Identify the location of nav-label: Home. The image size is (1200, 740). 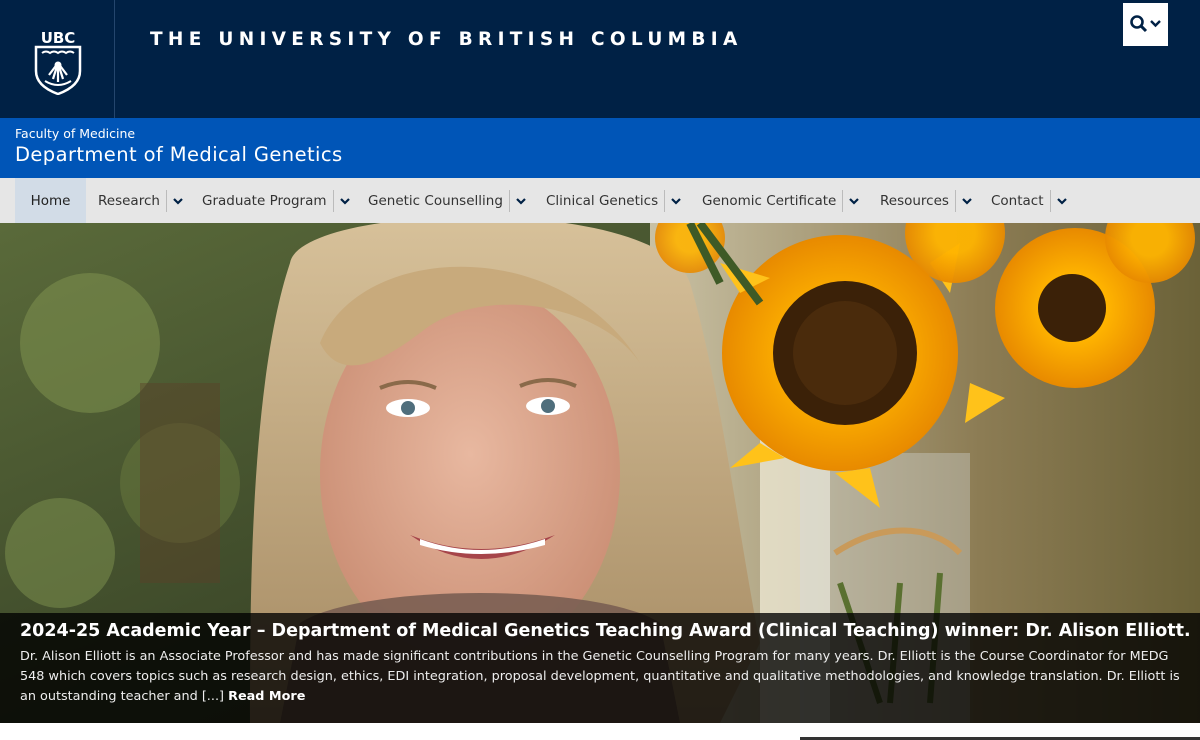
(51, 201).